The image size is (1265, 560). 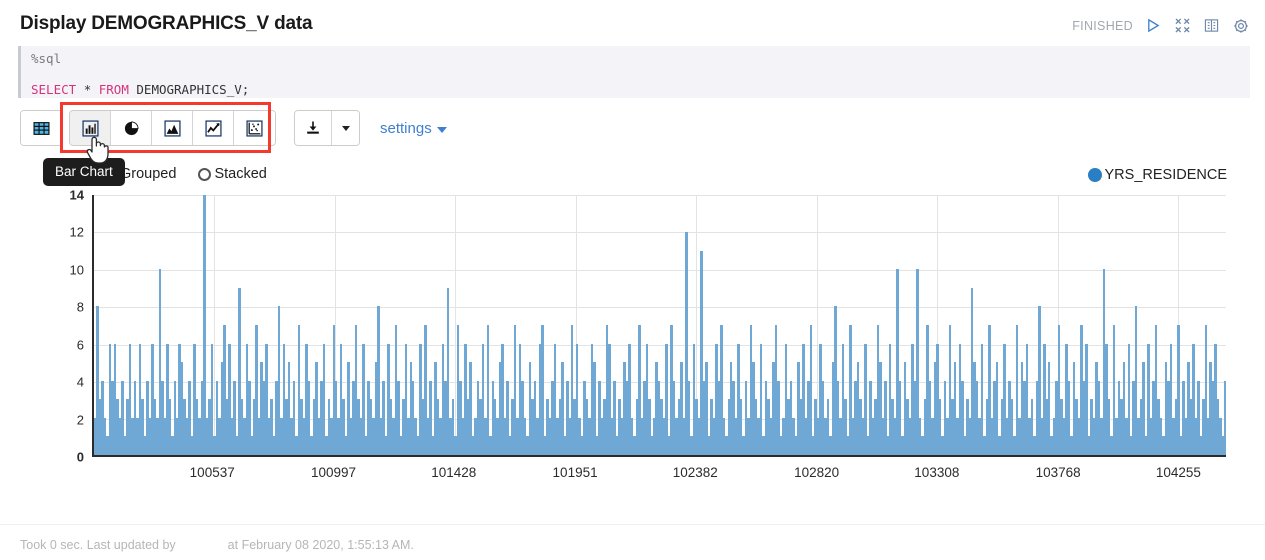 What do you see at coordinates (695, 472) in the screenshot?
I see `x-axis-tick-label: 102382` at bounding box center [695, 472].